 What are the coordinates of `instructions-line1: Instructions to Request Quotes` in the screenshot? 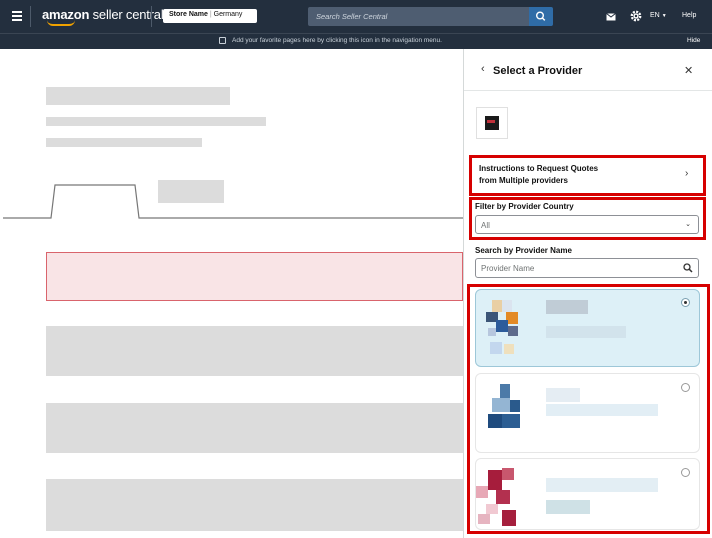 It's located at (539, 168).